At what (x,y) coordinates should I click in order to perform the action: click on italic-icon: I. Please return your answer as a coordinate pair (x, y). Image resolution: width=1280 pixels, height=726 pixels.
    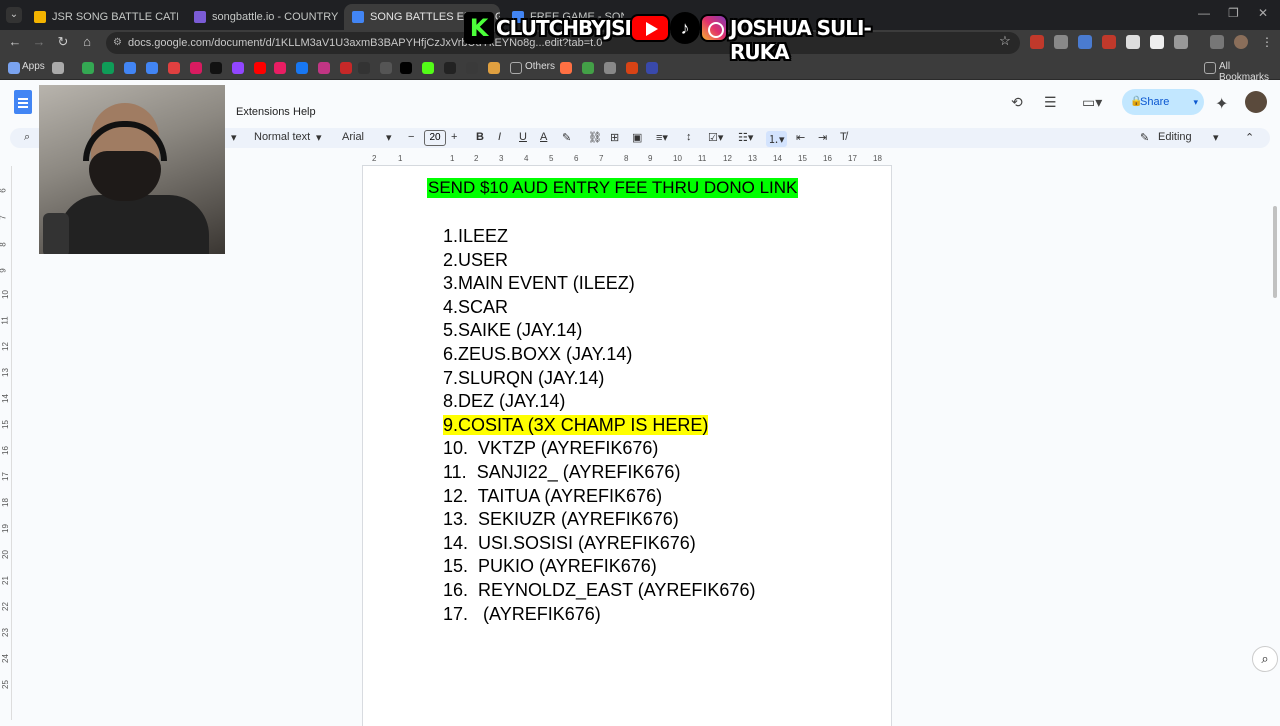
    Looking at the image, I should click on (499, 137).